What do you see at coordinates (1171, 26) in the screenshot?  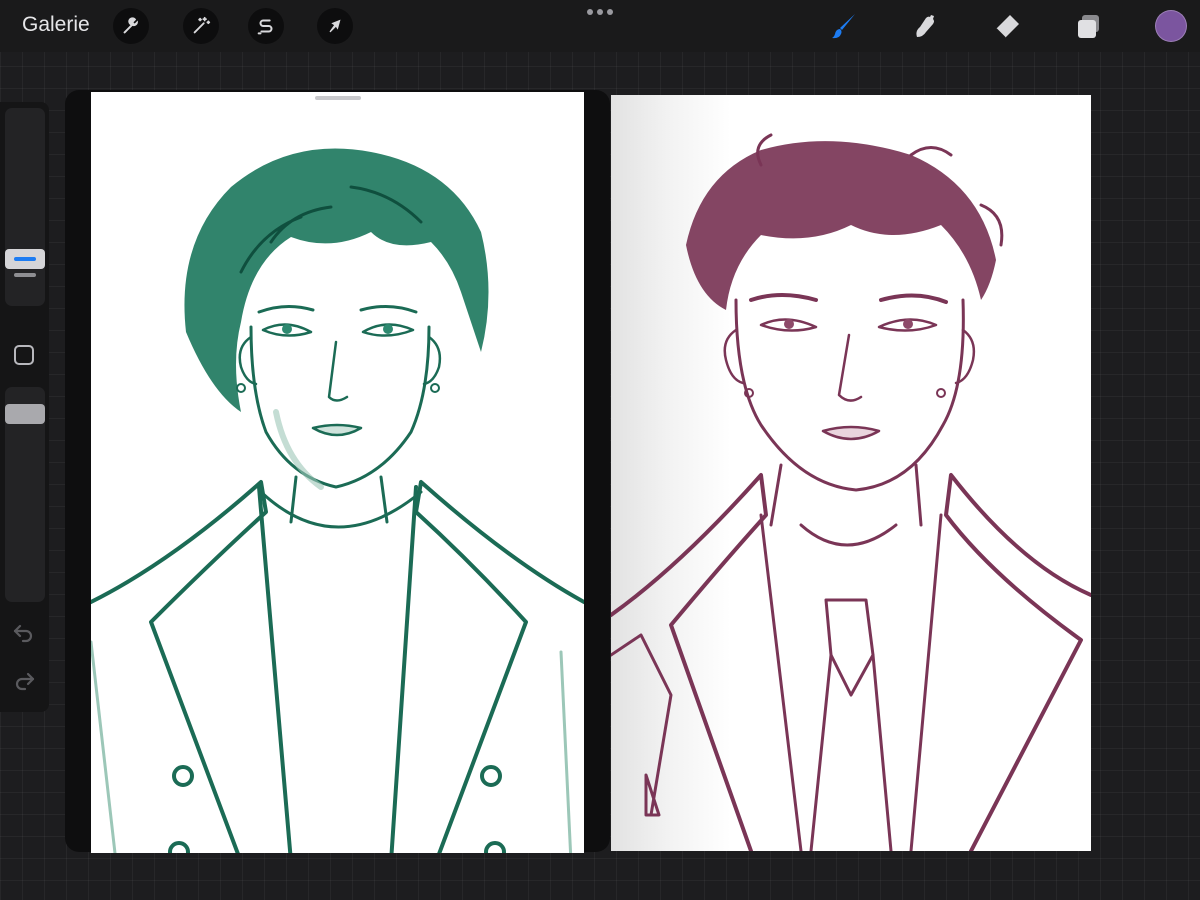 I see `color-picker-button` at bounding box center [1171, 26].